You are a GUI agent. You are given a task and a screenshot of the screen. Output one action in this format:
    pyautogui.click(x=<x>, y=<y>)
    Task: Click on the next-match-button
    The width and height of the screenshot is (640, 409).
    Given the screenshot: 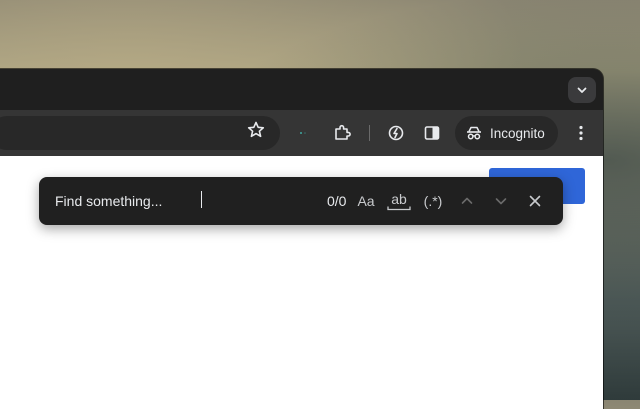 What is the action you would take?
    pyautogui.click(x=501, y=201)
    